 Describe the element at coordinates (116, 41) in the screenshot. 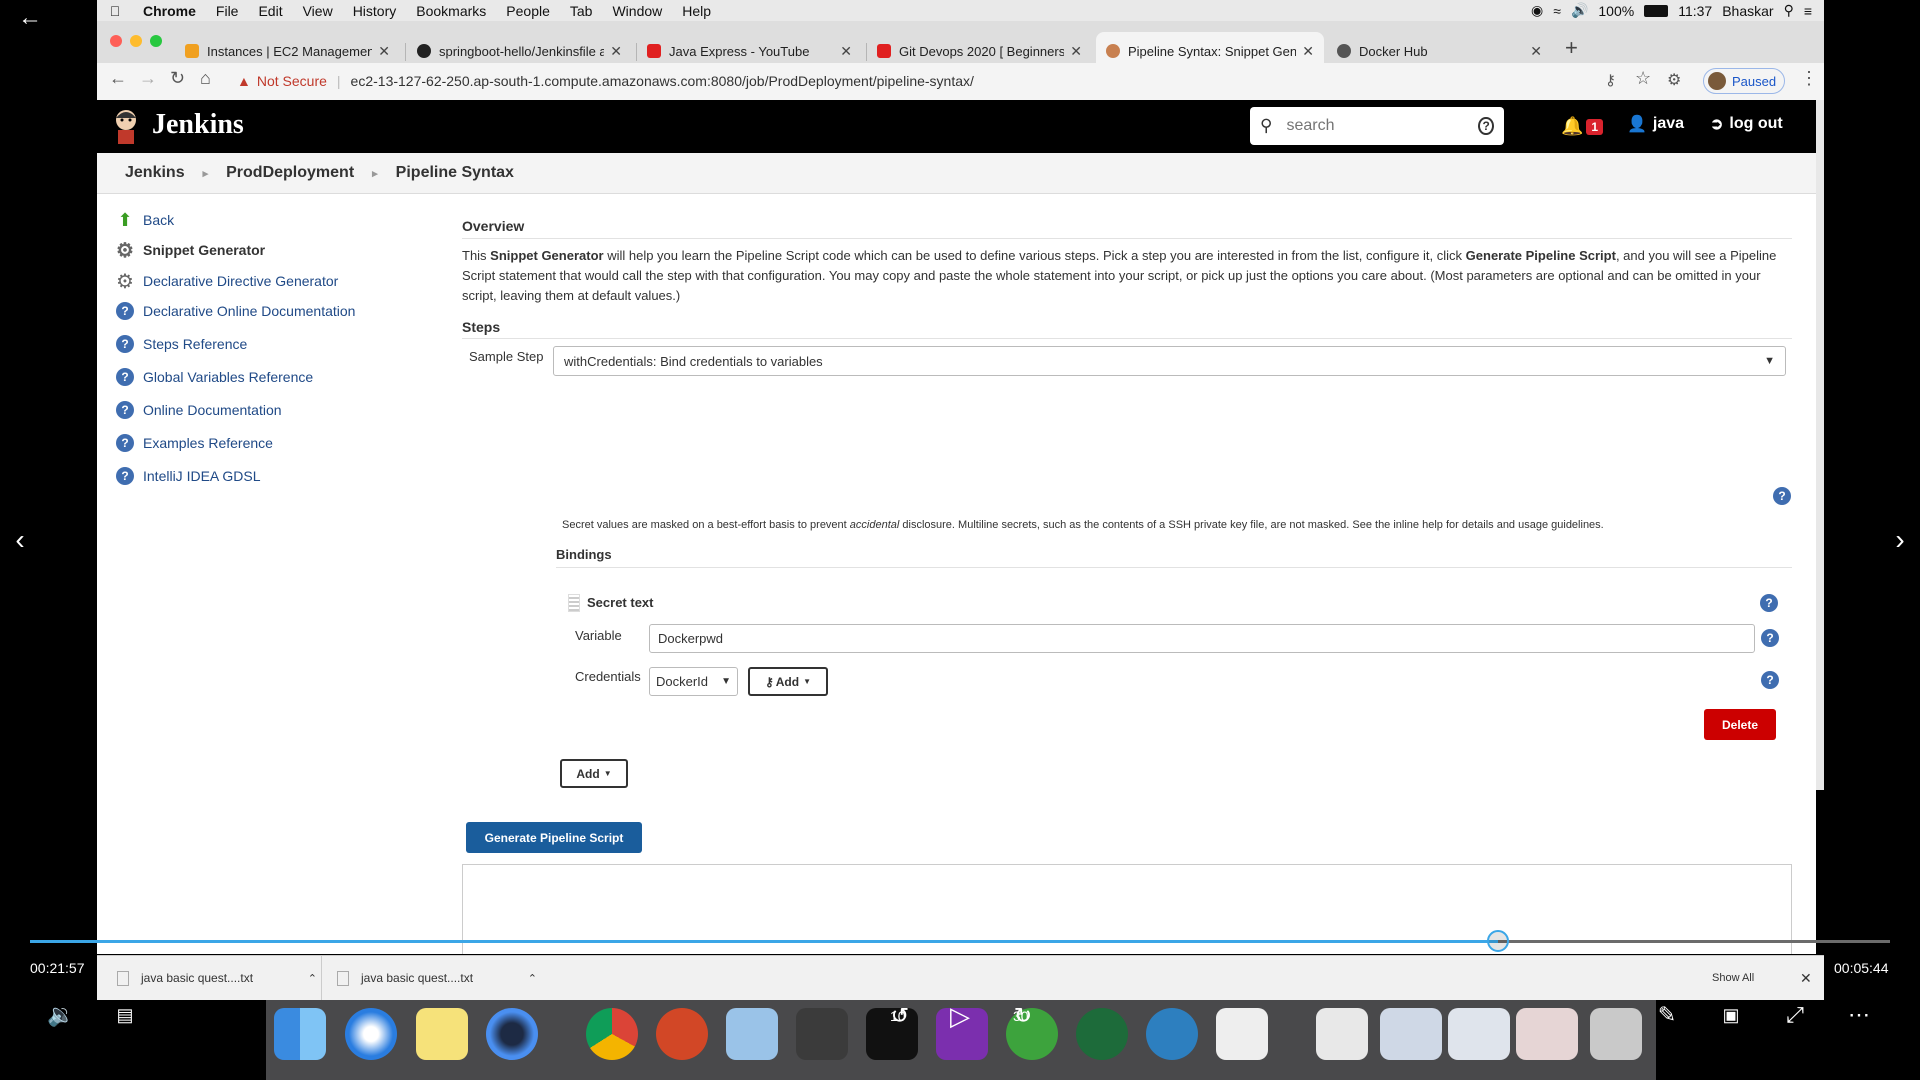

I see `close-window-icon` at that location.